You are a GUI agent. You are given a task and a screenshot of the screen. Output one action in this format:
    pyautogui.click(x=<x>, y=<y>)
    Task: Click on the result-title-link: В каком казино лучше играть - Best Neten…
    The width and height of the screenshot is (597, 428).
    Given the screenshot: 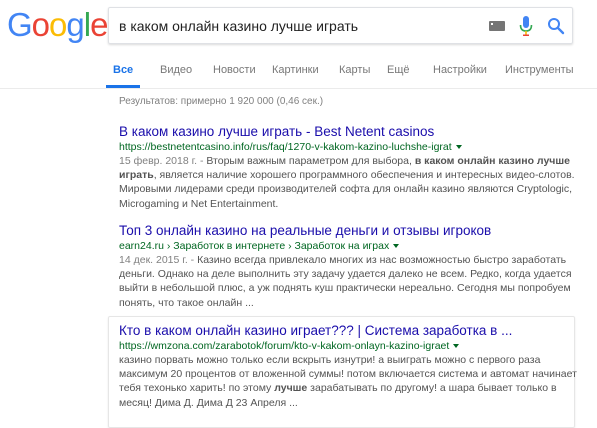 What is the action you would take?
    pyautogui.click(x=349, y=131)
    